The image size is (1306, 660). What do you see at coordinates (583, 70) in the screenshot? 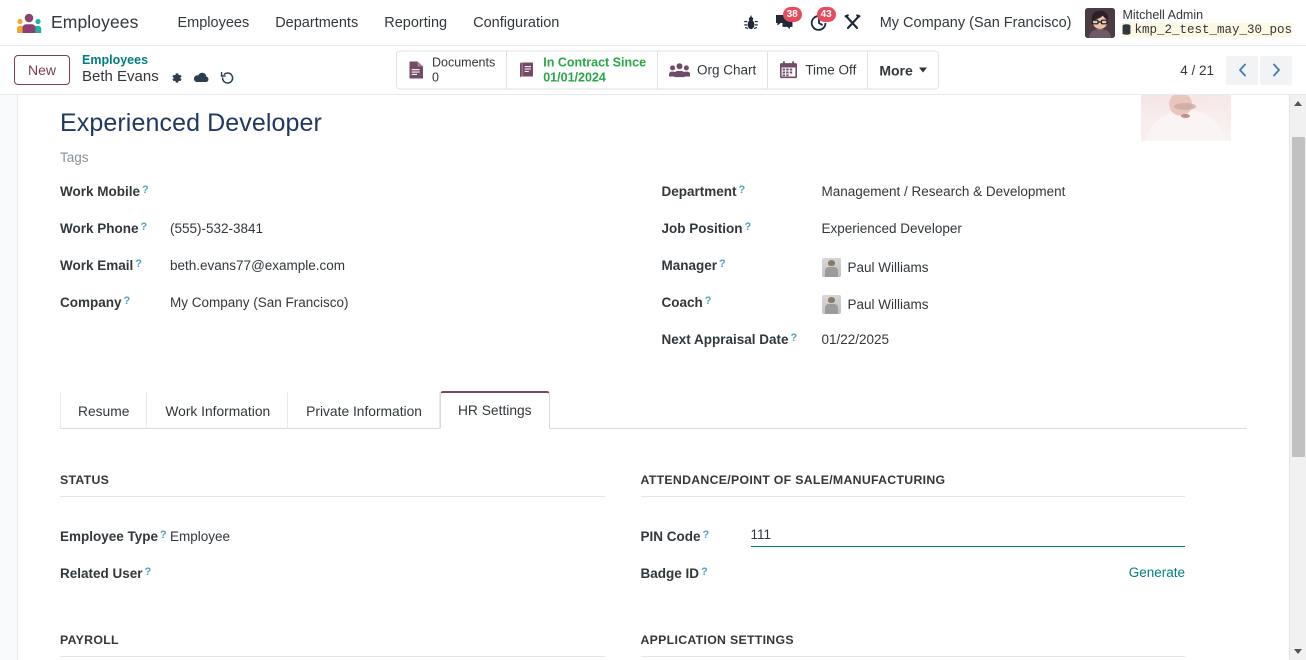
I see `smart-button-in-contract-since: In Contract Since 01/01/2024` at bounding box center [583, 70].